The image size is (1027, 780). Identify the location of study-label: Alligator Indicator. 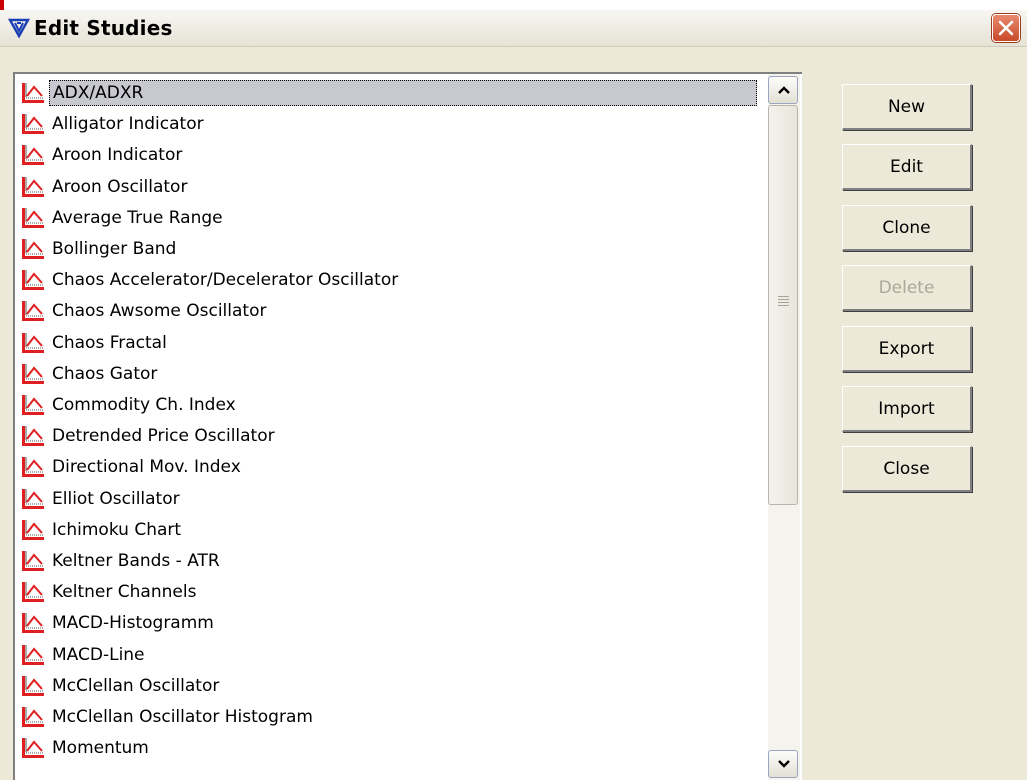
(128, 124).